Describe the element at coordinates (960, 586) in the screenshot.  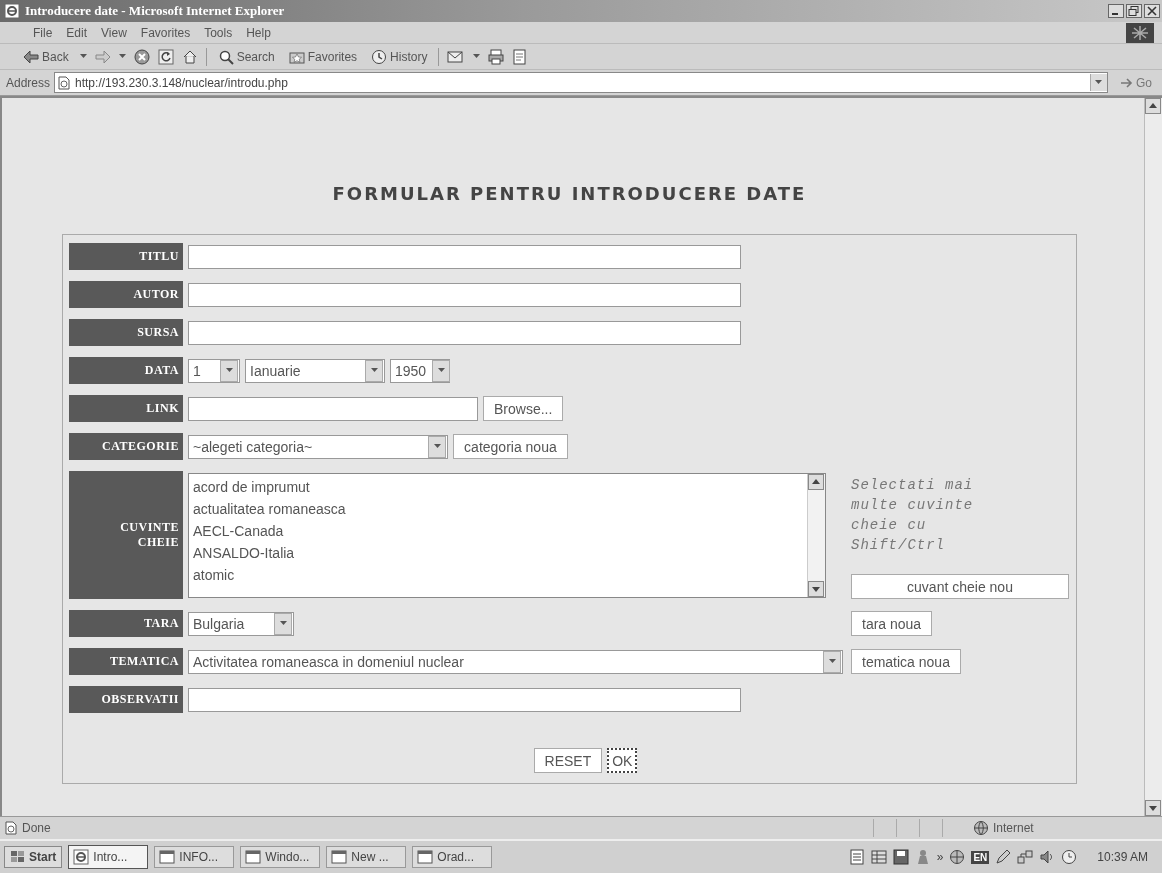
I see `form-button: cuvant cheie nou` at that location.